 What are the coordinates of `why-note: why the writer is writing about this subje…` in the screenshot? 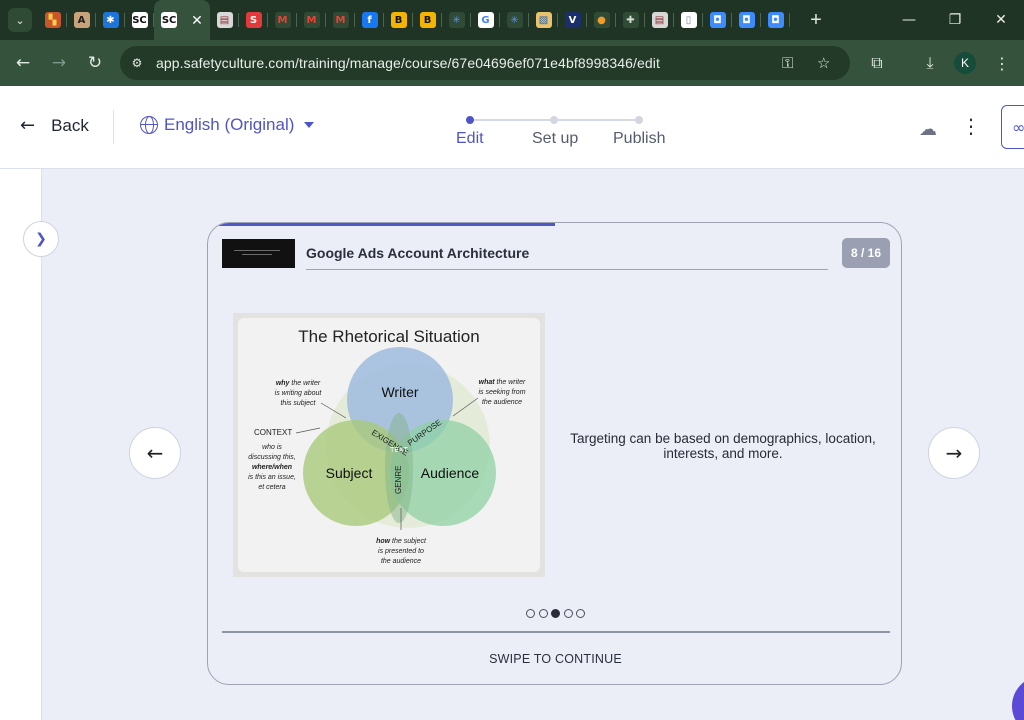 It's located at (299, 393).